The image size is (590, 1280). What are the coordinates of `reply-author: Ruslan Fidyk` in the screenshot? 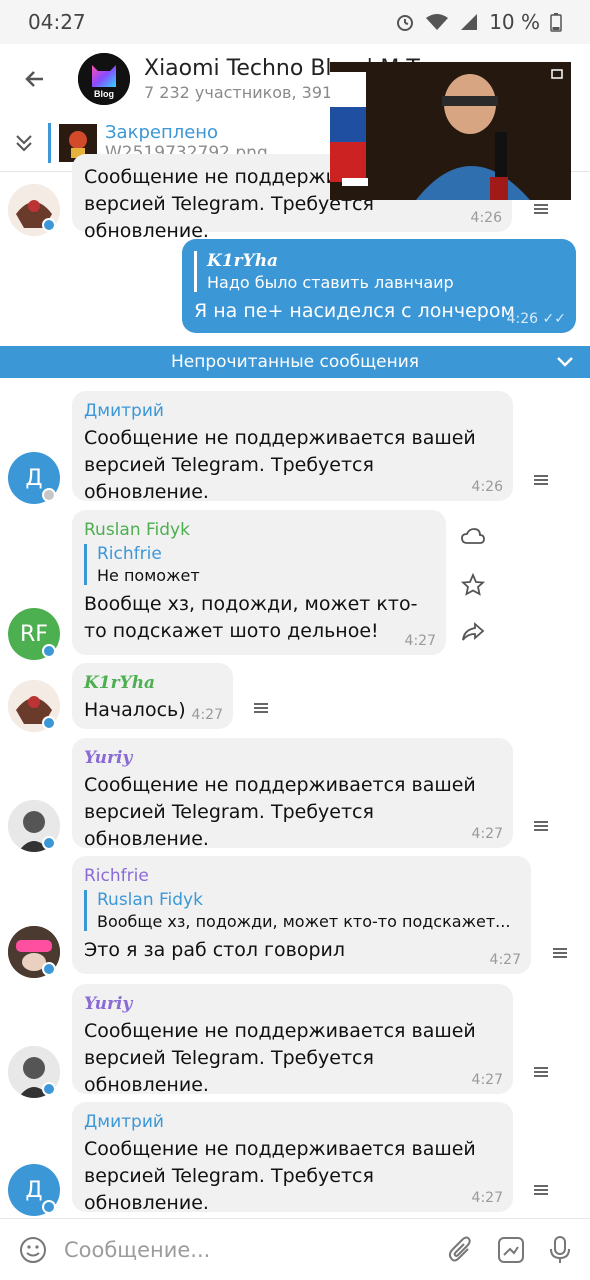 It's located at (150, 900).